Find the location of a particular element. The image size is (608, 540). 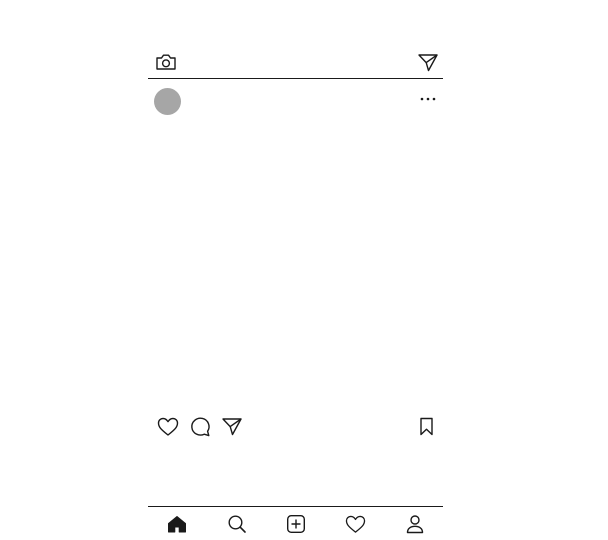

top-bar-divider is located at coordinates (295, 78).